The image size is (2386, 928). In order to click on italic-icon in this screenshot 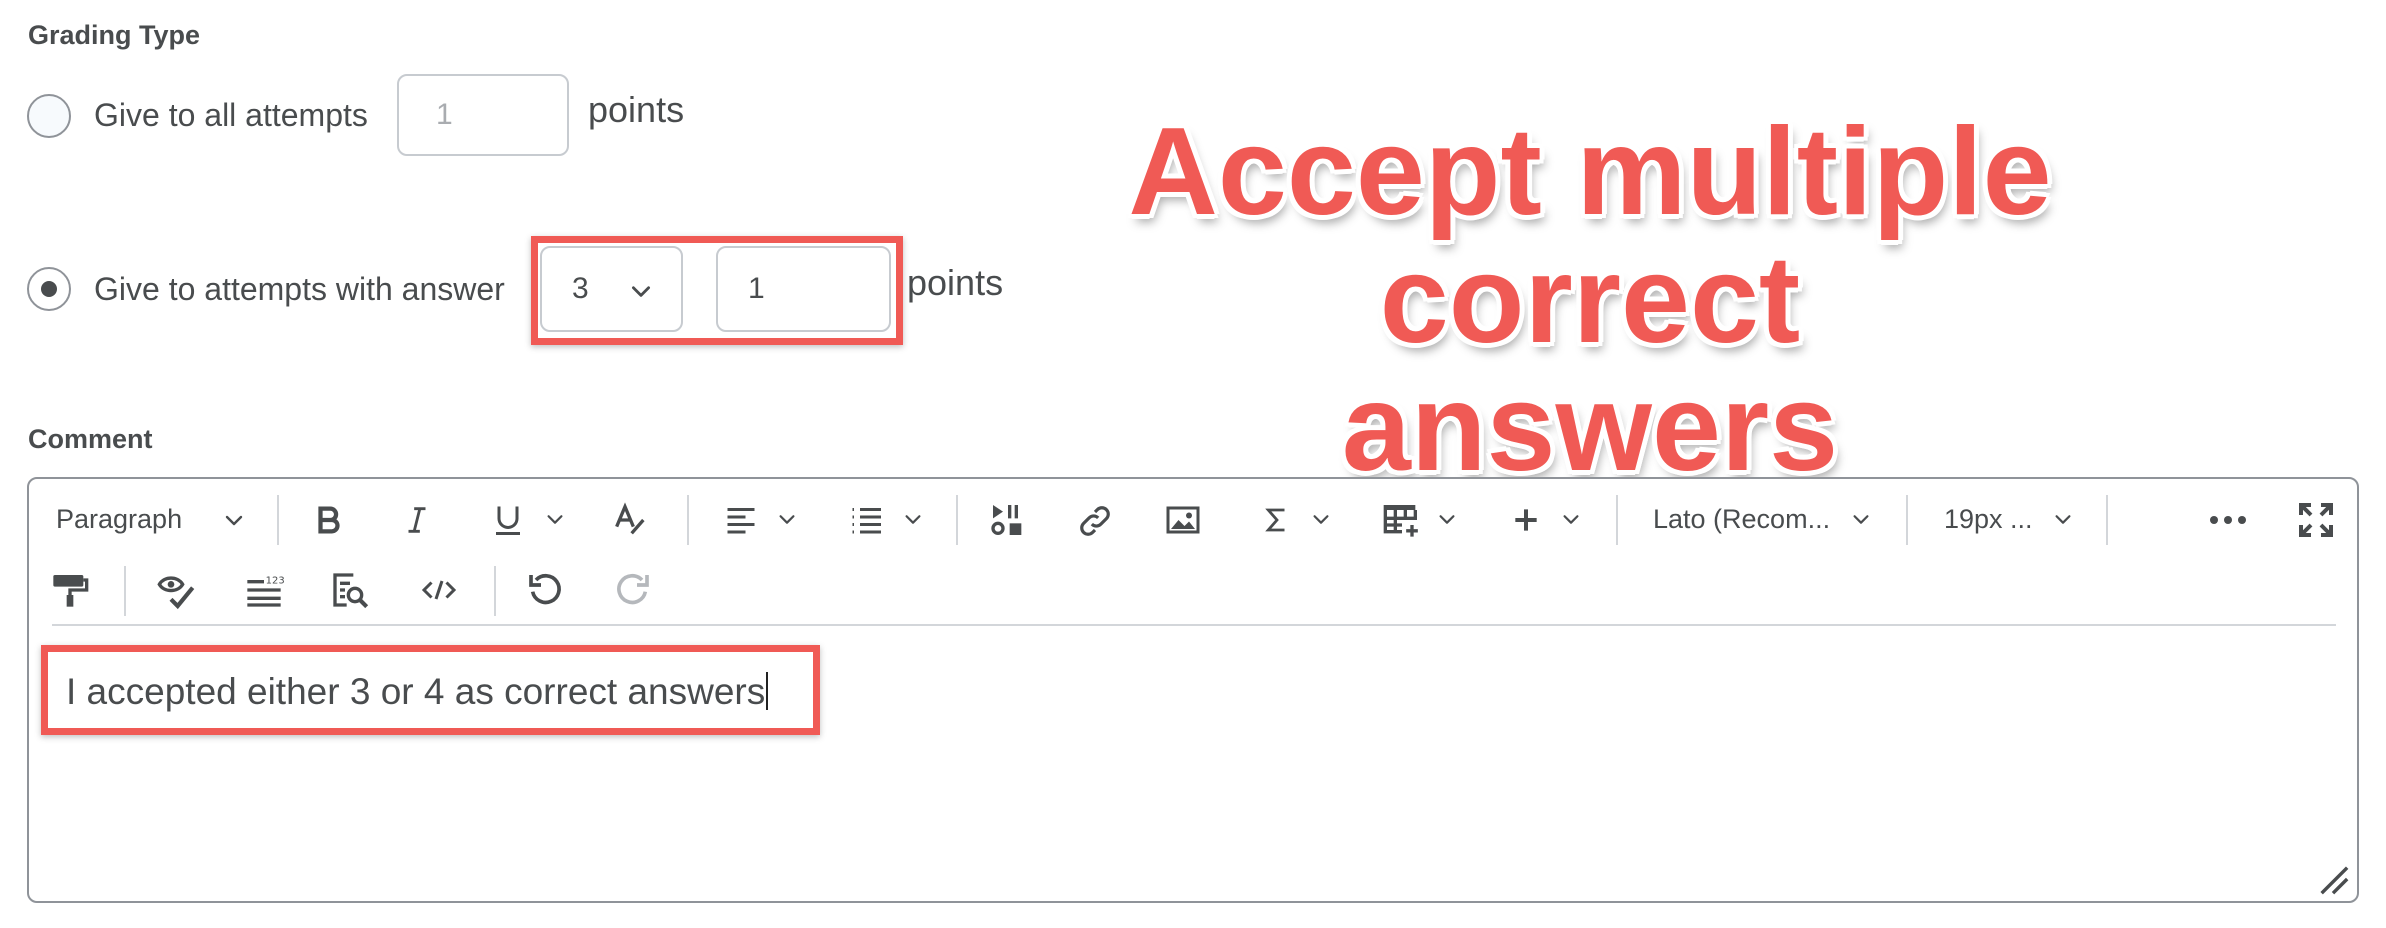, I will do `click(417, 520)`.